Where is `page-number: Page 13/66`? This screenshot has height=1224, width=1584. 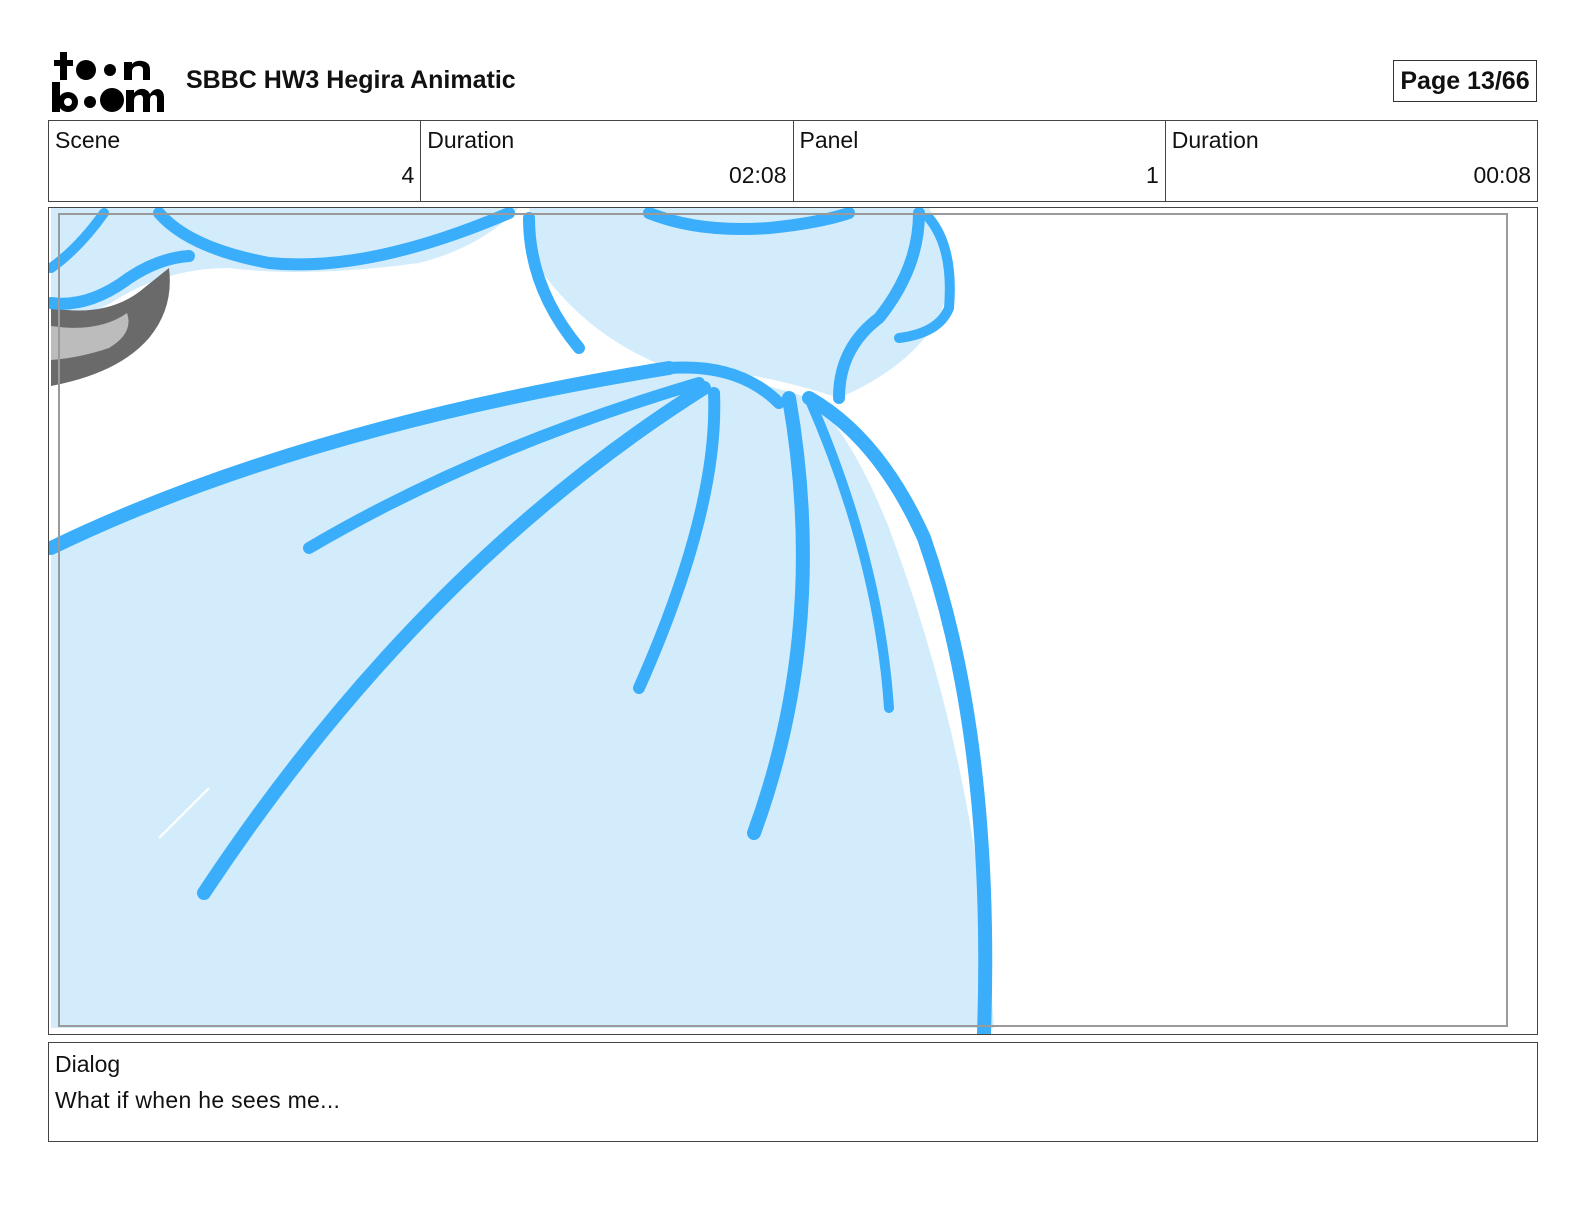
page-number: Page 13/66 is located at coordinates (1465, 81).